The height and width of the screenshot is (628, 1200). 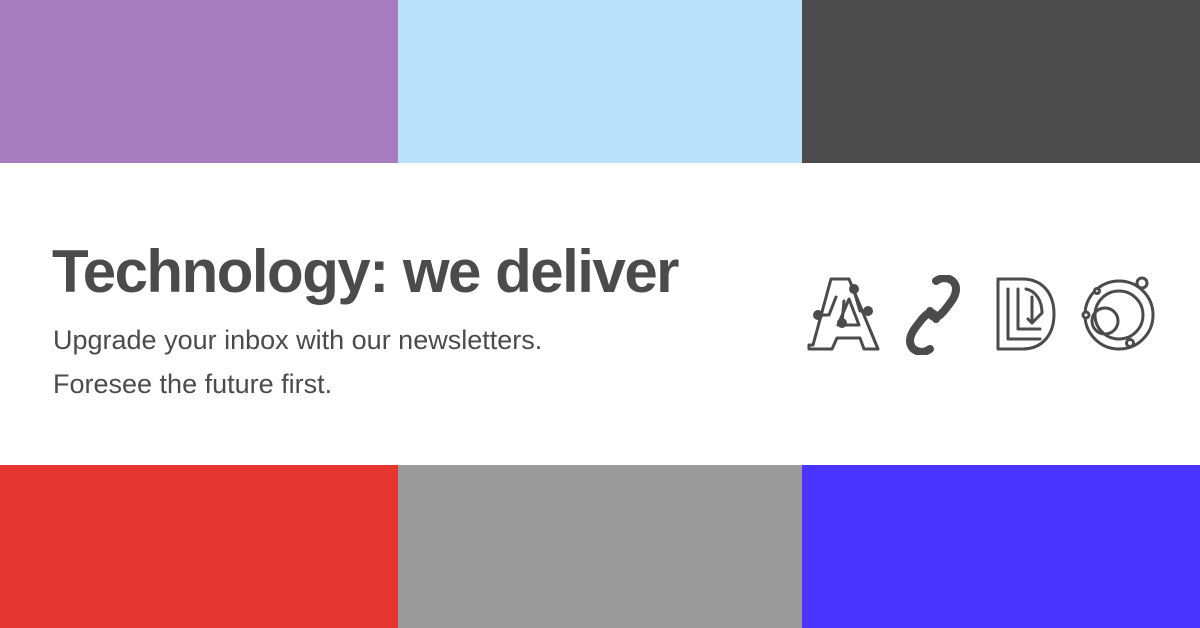 What do you see at coordinates (1026, 314) in the screenshot?
I see `box-ld-icon` at bounding box center [1026, 314].